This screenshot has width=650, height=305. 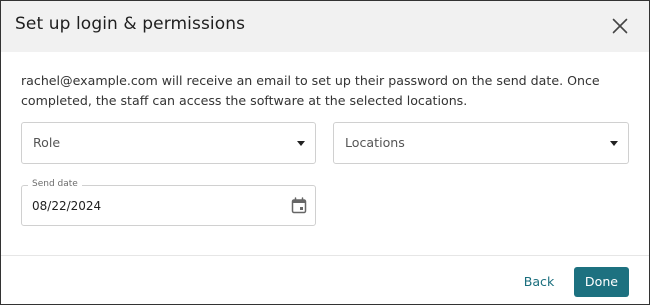 What do you see at coordinates (481, 143) in the screenshot?
I see `locations-select: Locations` at bounding box center [481, 143].